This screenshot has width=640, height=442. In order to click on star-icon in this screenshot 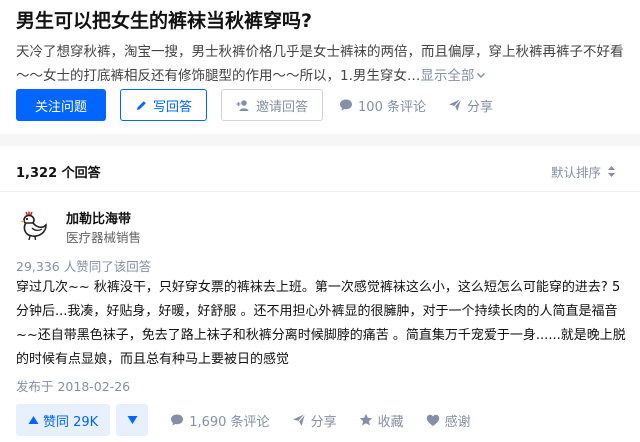, I will do `click(365, 419)`.